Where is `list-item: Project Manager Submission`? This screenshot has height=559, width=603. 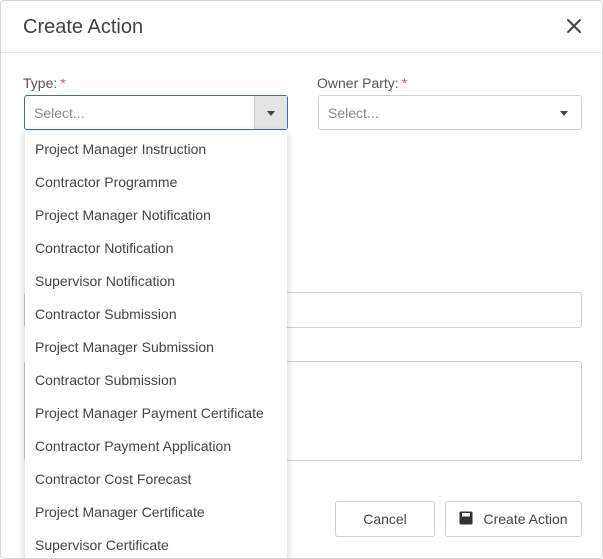 list-item: Project Manager Submission is located at coordinates (156, 345).